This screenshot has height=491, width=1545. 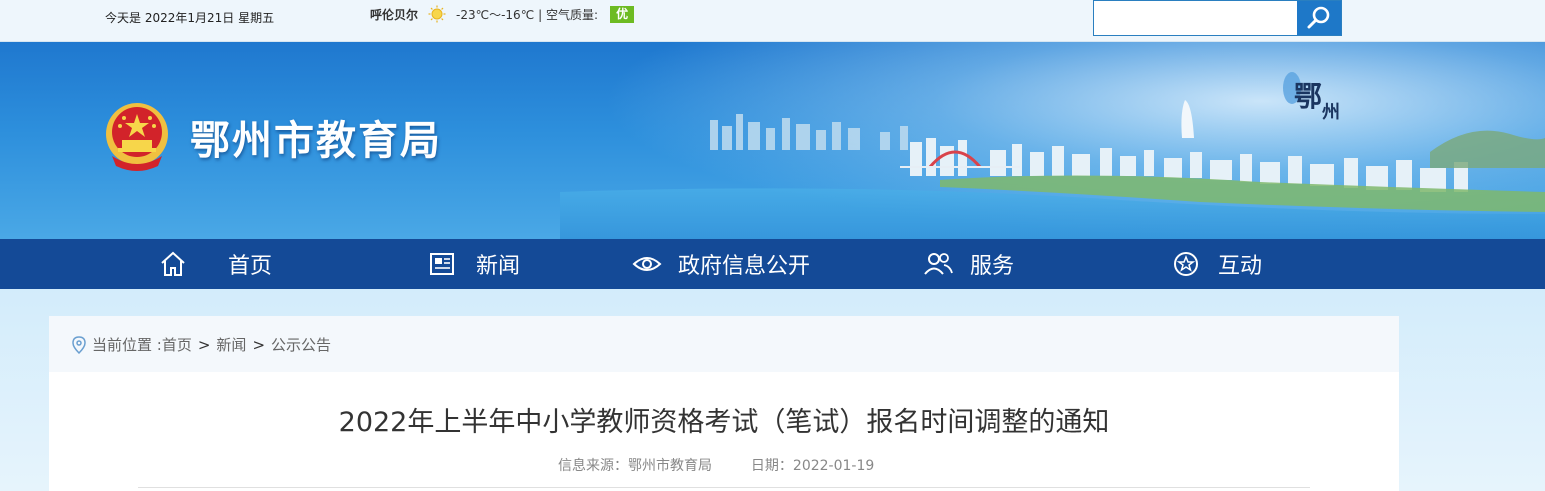 What do you see at coordinates (177, 344) in the screenshot?
I see `breadcrumb-link-home: 首页` at bounding box center [177, 344].